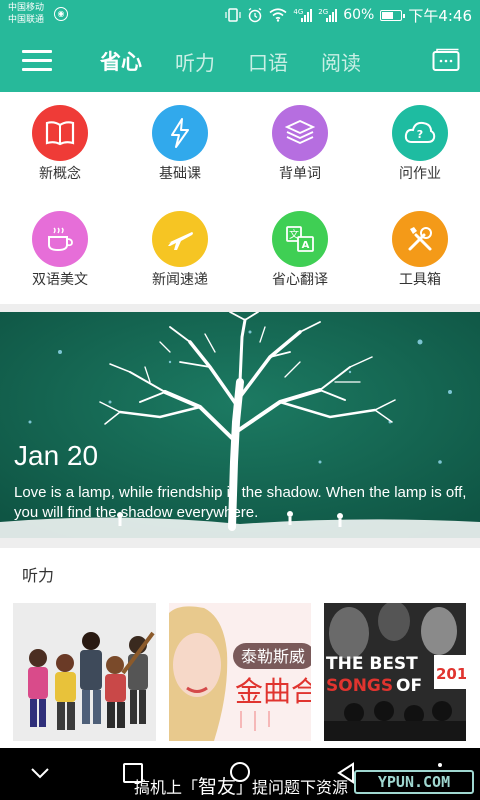  Describe the element at coordinates (273, 656) in the screenshot. I see `svg-text: 泰勒斯威` at that location.